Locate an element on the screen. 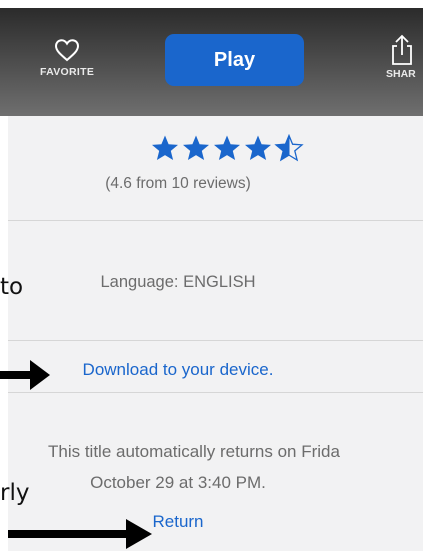  share-button: SHAR is located at coordinates (404, 57).